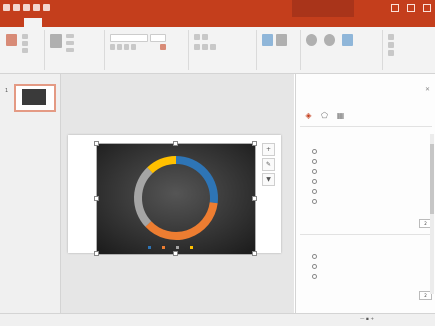 The image size is (435, 326). I want to click on close-icon: ✕, so click(427, 89).